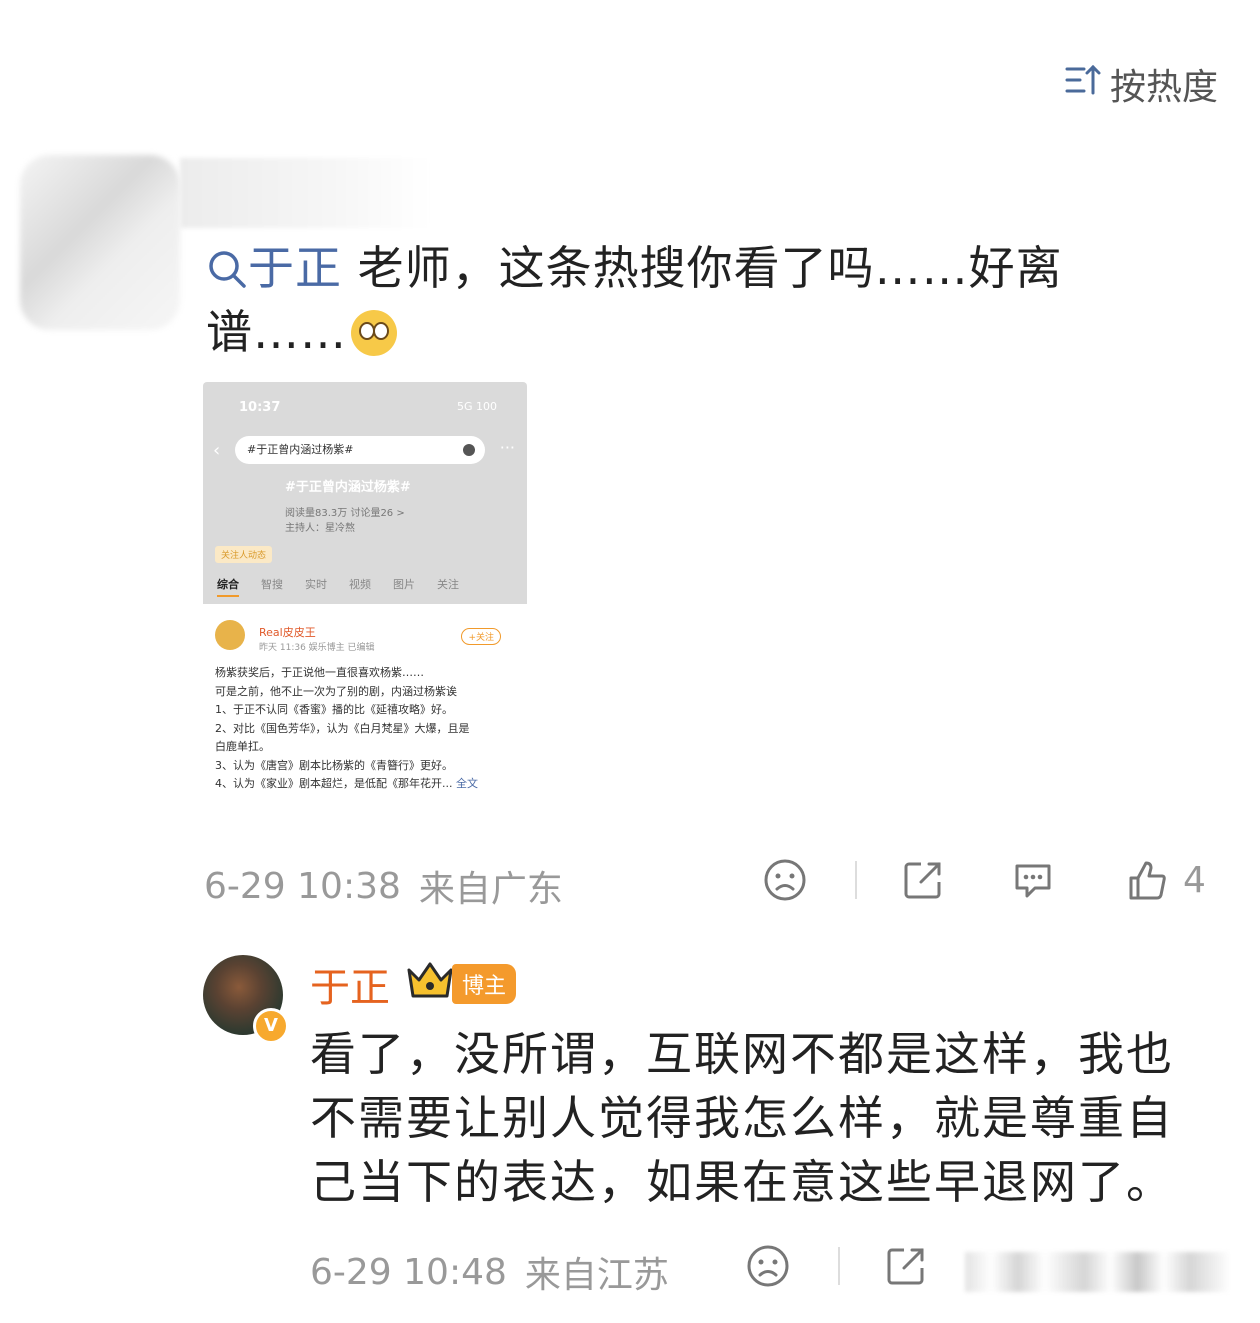  I want to click on screenshot-tab: 实时, so click(316, 584).